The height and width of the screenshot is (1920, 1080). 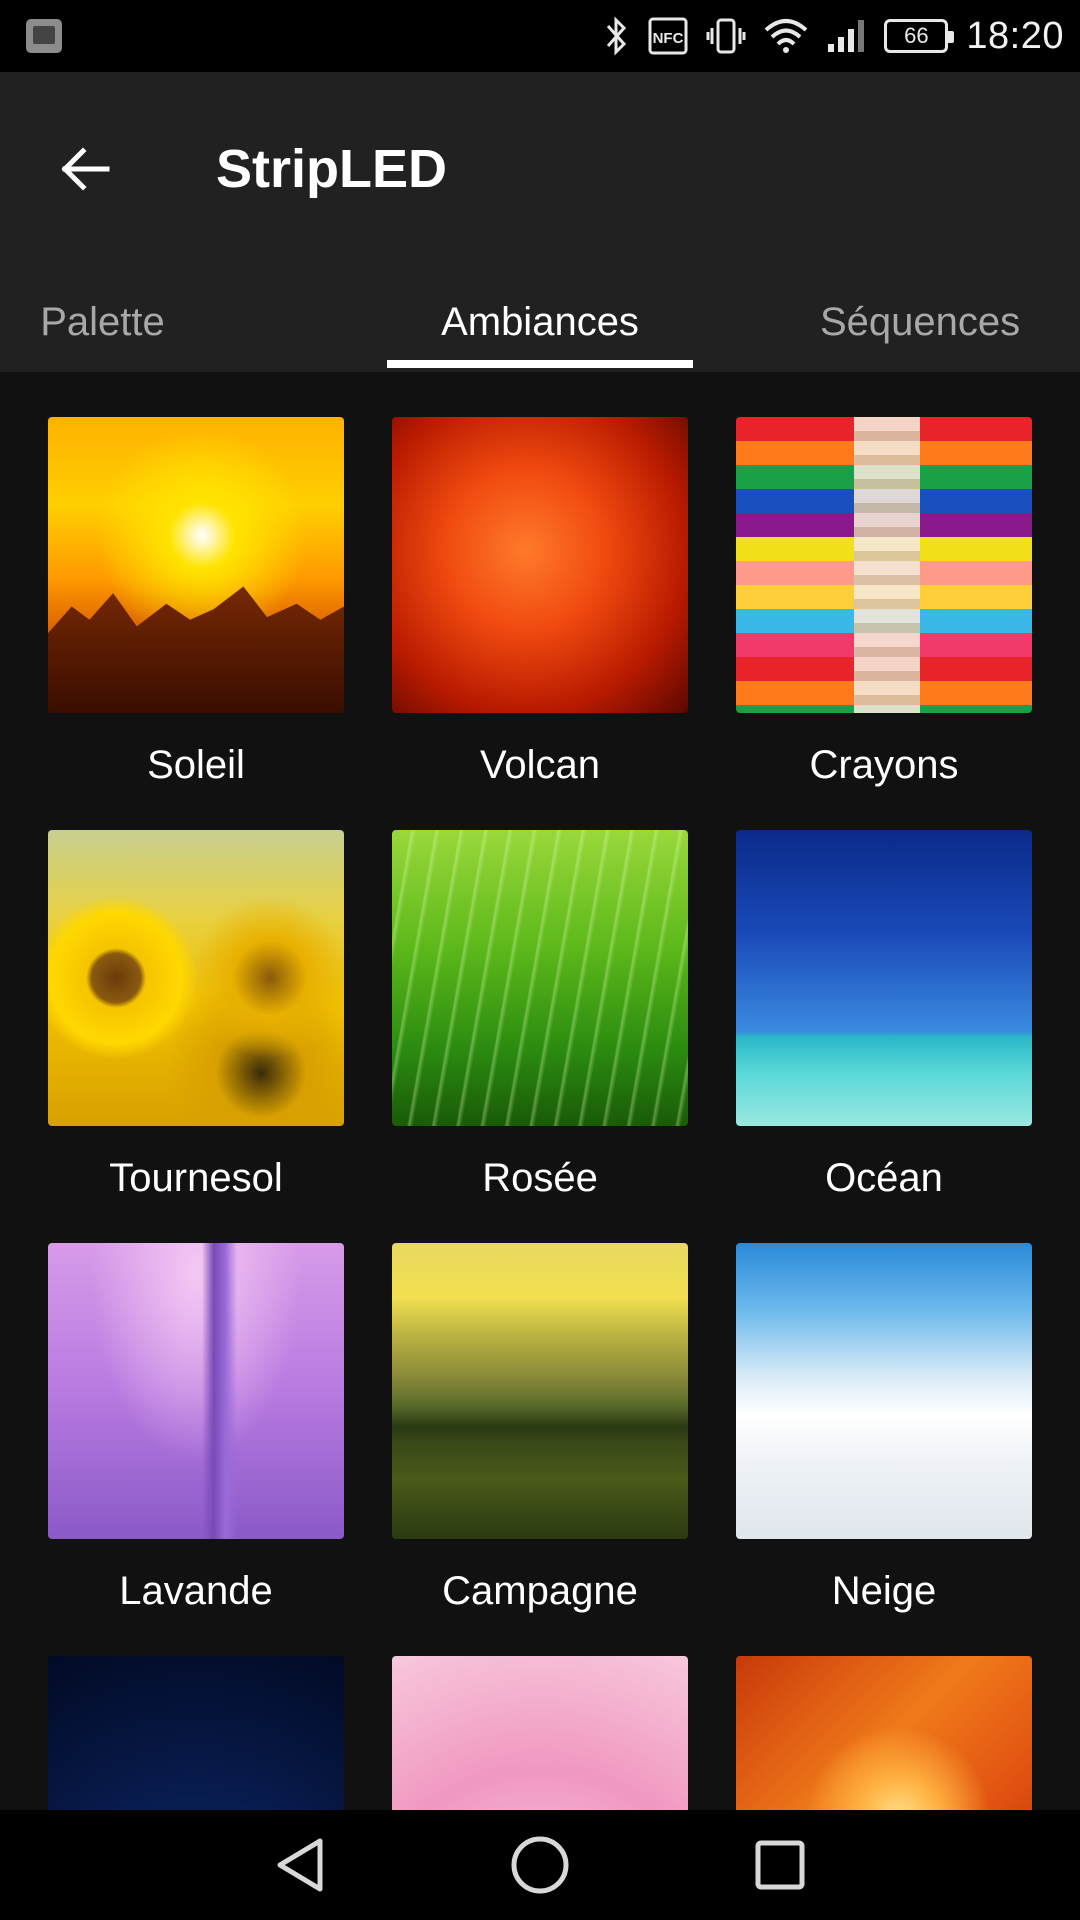 I want to click on ambiance-tile-canyon, so click(x=884, y=1733).